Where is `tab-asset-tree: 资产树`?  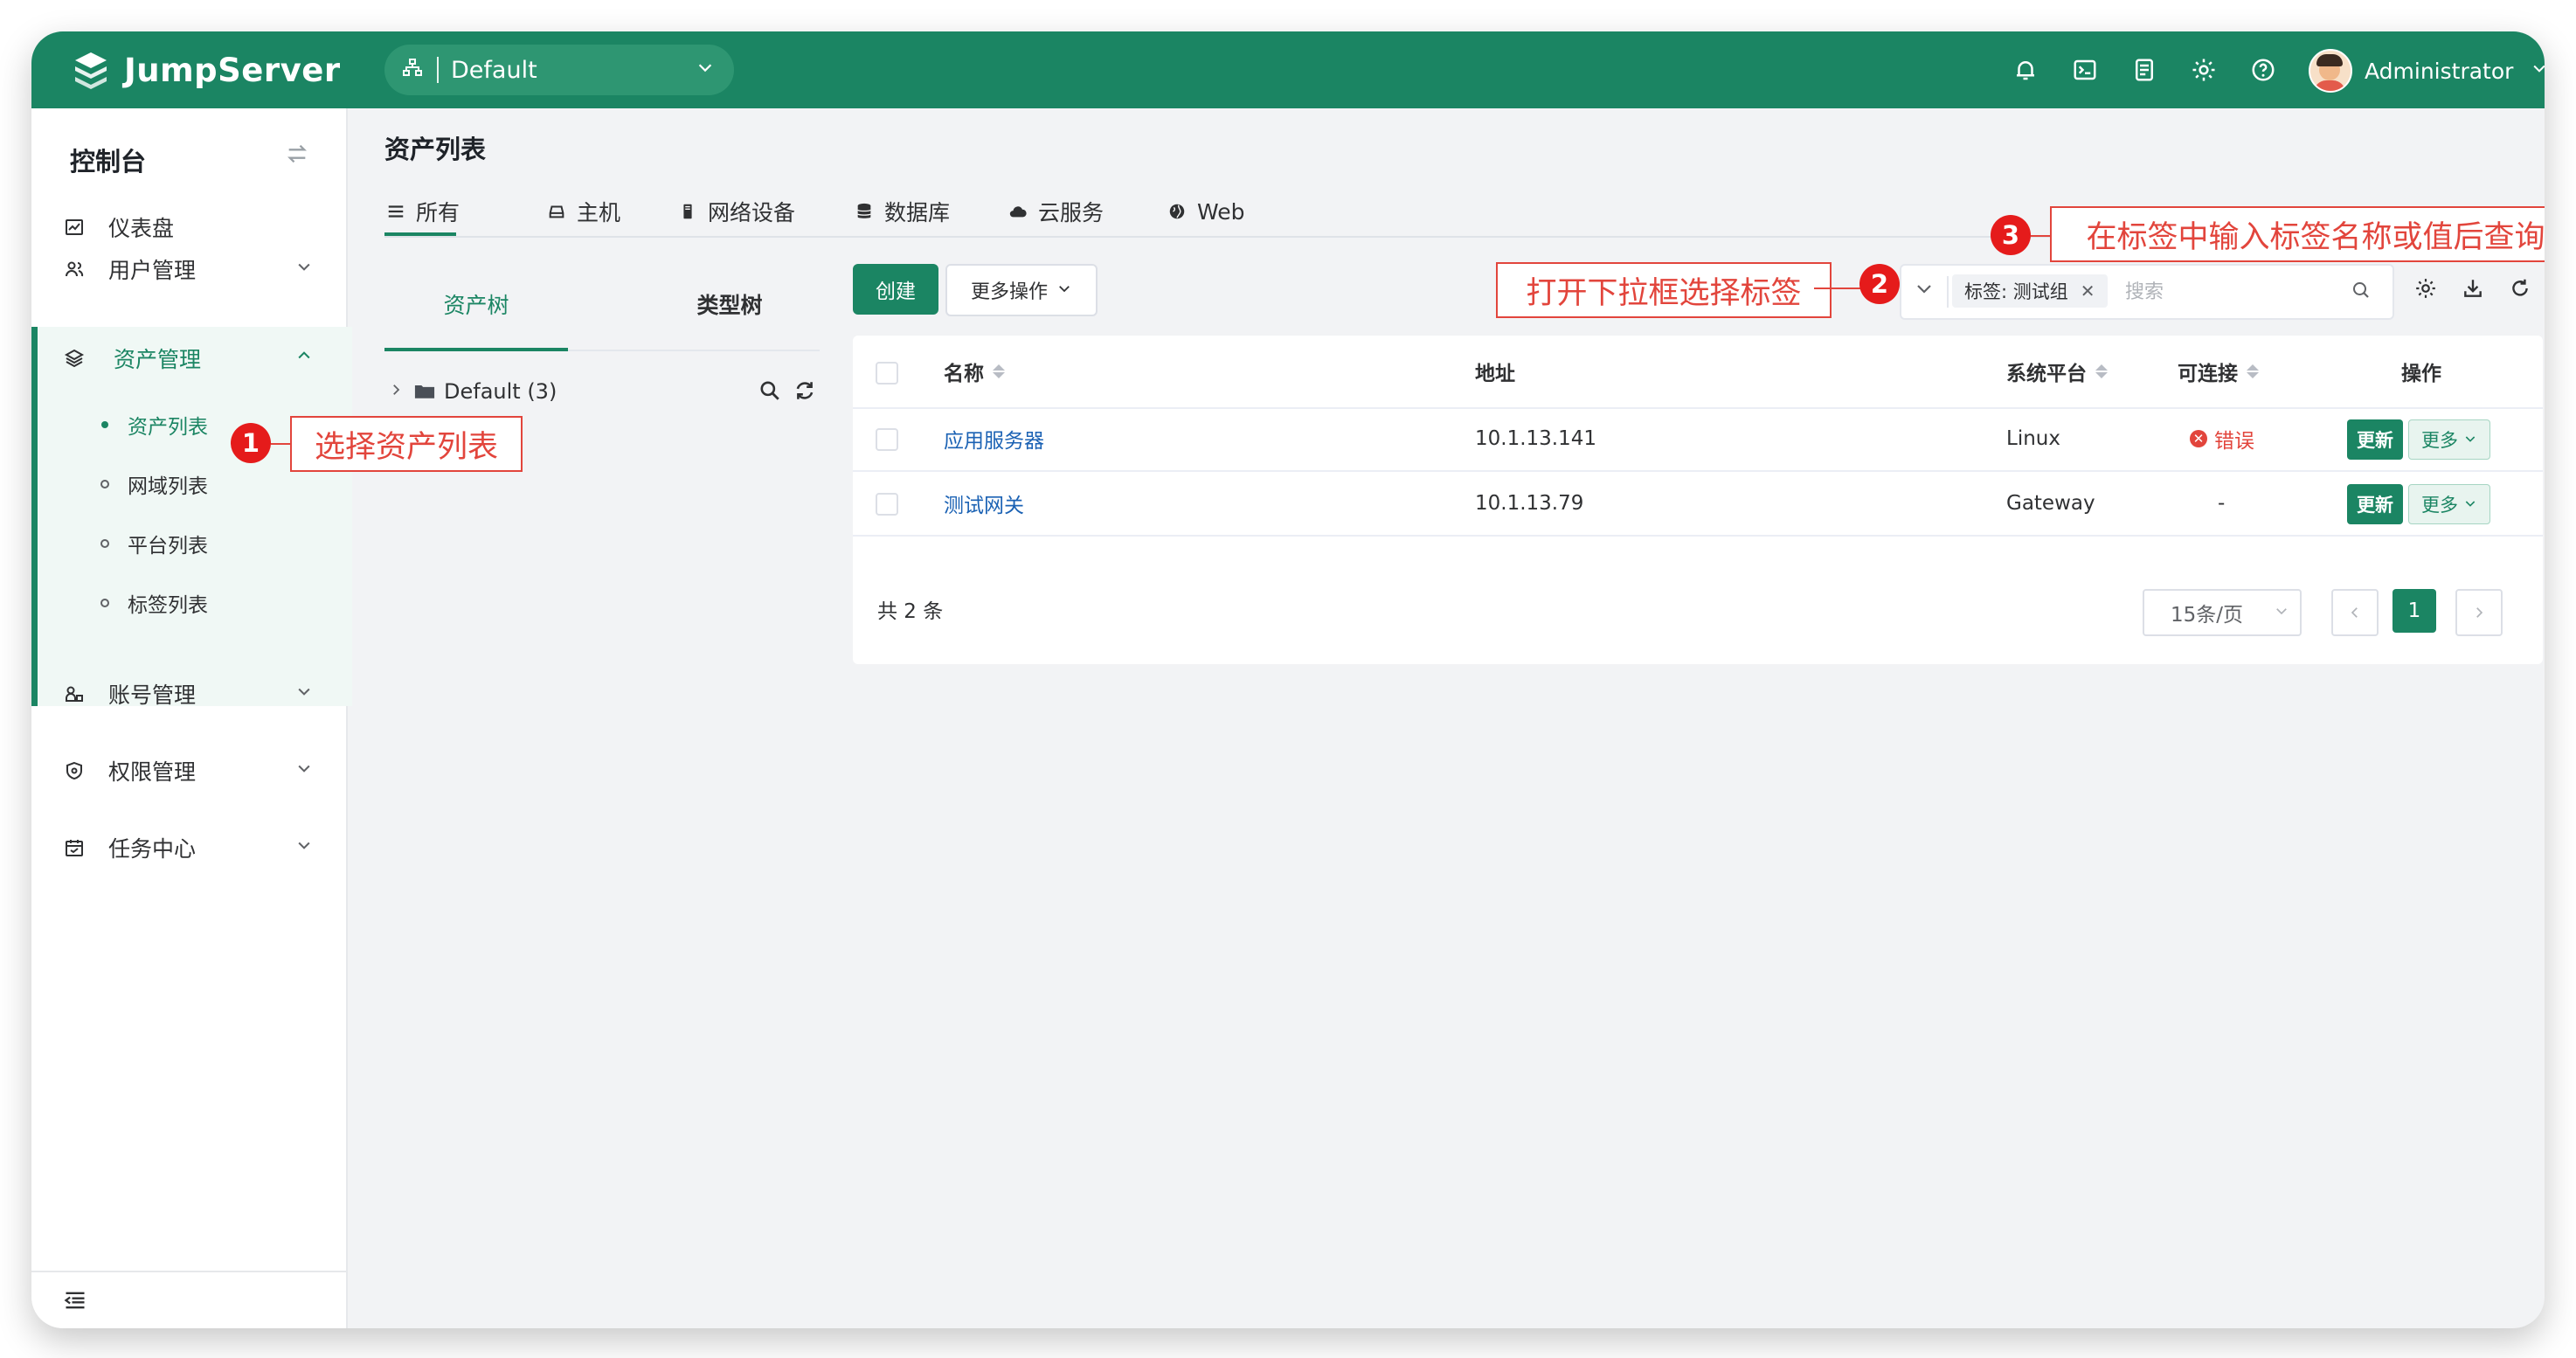 tab-asset-tree: 资产树 is located at coordinates (476, 304).